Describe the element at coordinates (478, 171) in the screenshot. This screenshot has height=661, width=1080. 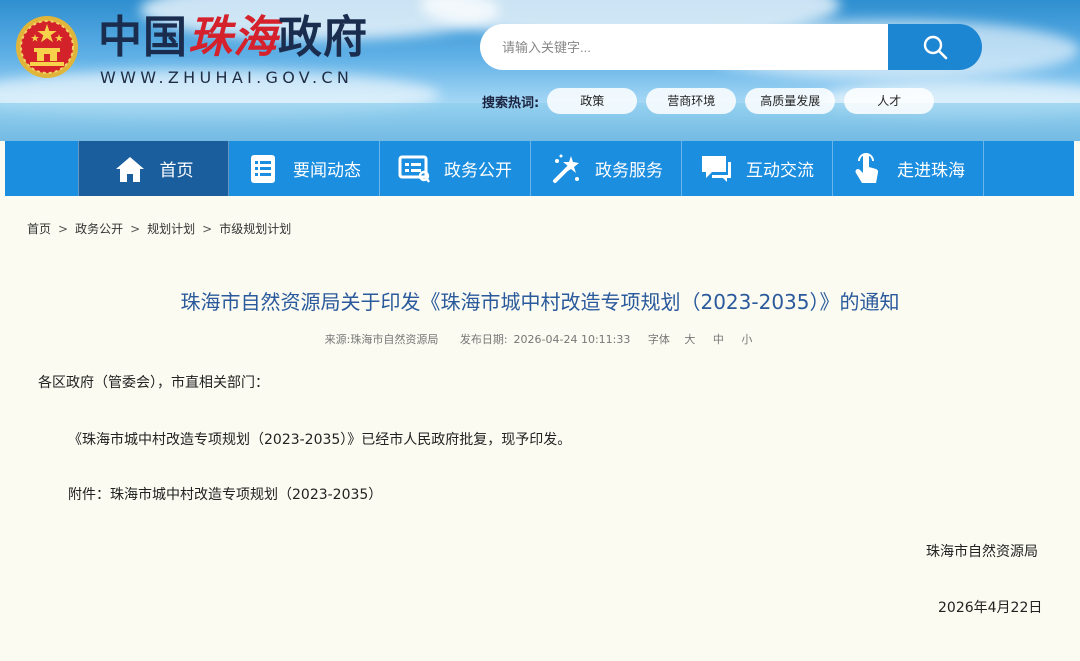
I see `nav-item-label: 政务公开` at that location.